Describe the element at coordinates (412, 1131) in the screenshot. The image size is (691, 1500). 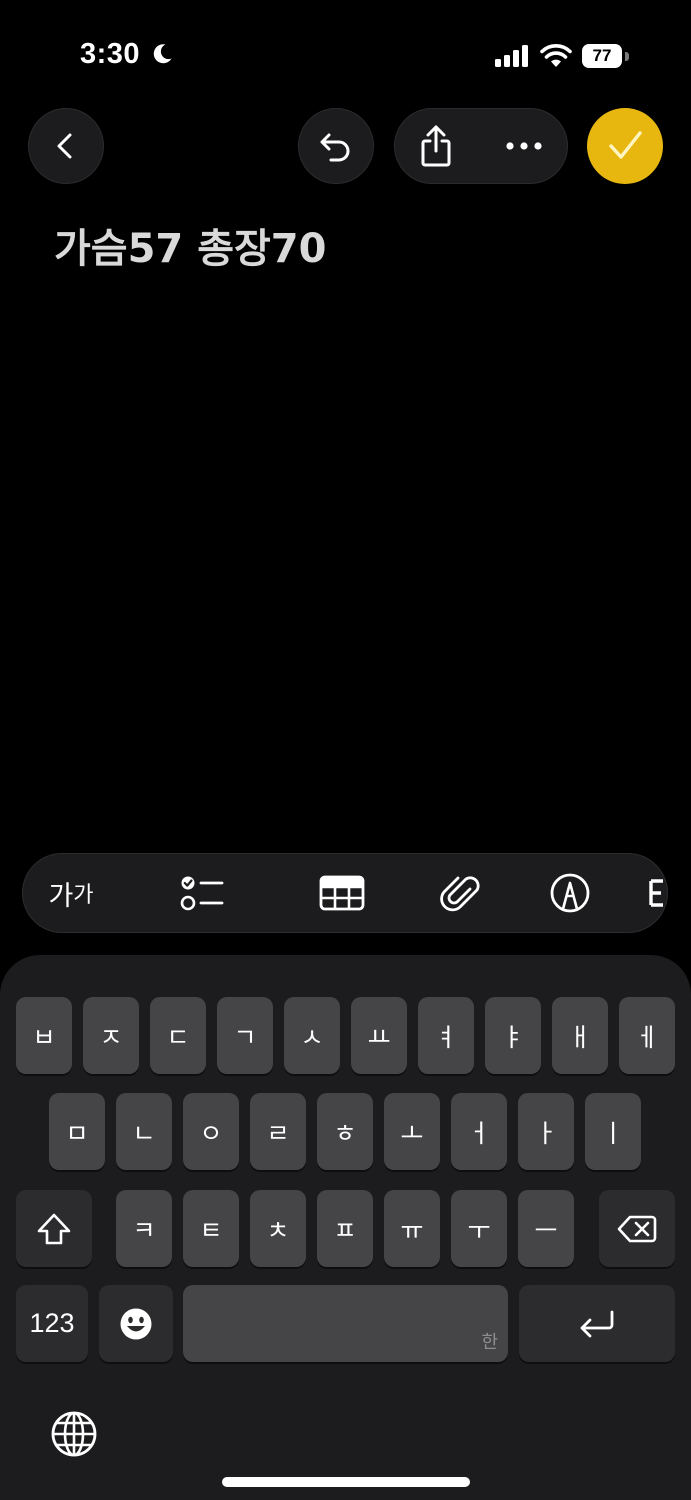
I see `key: ㅗ` at that location.